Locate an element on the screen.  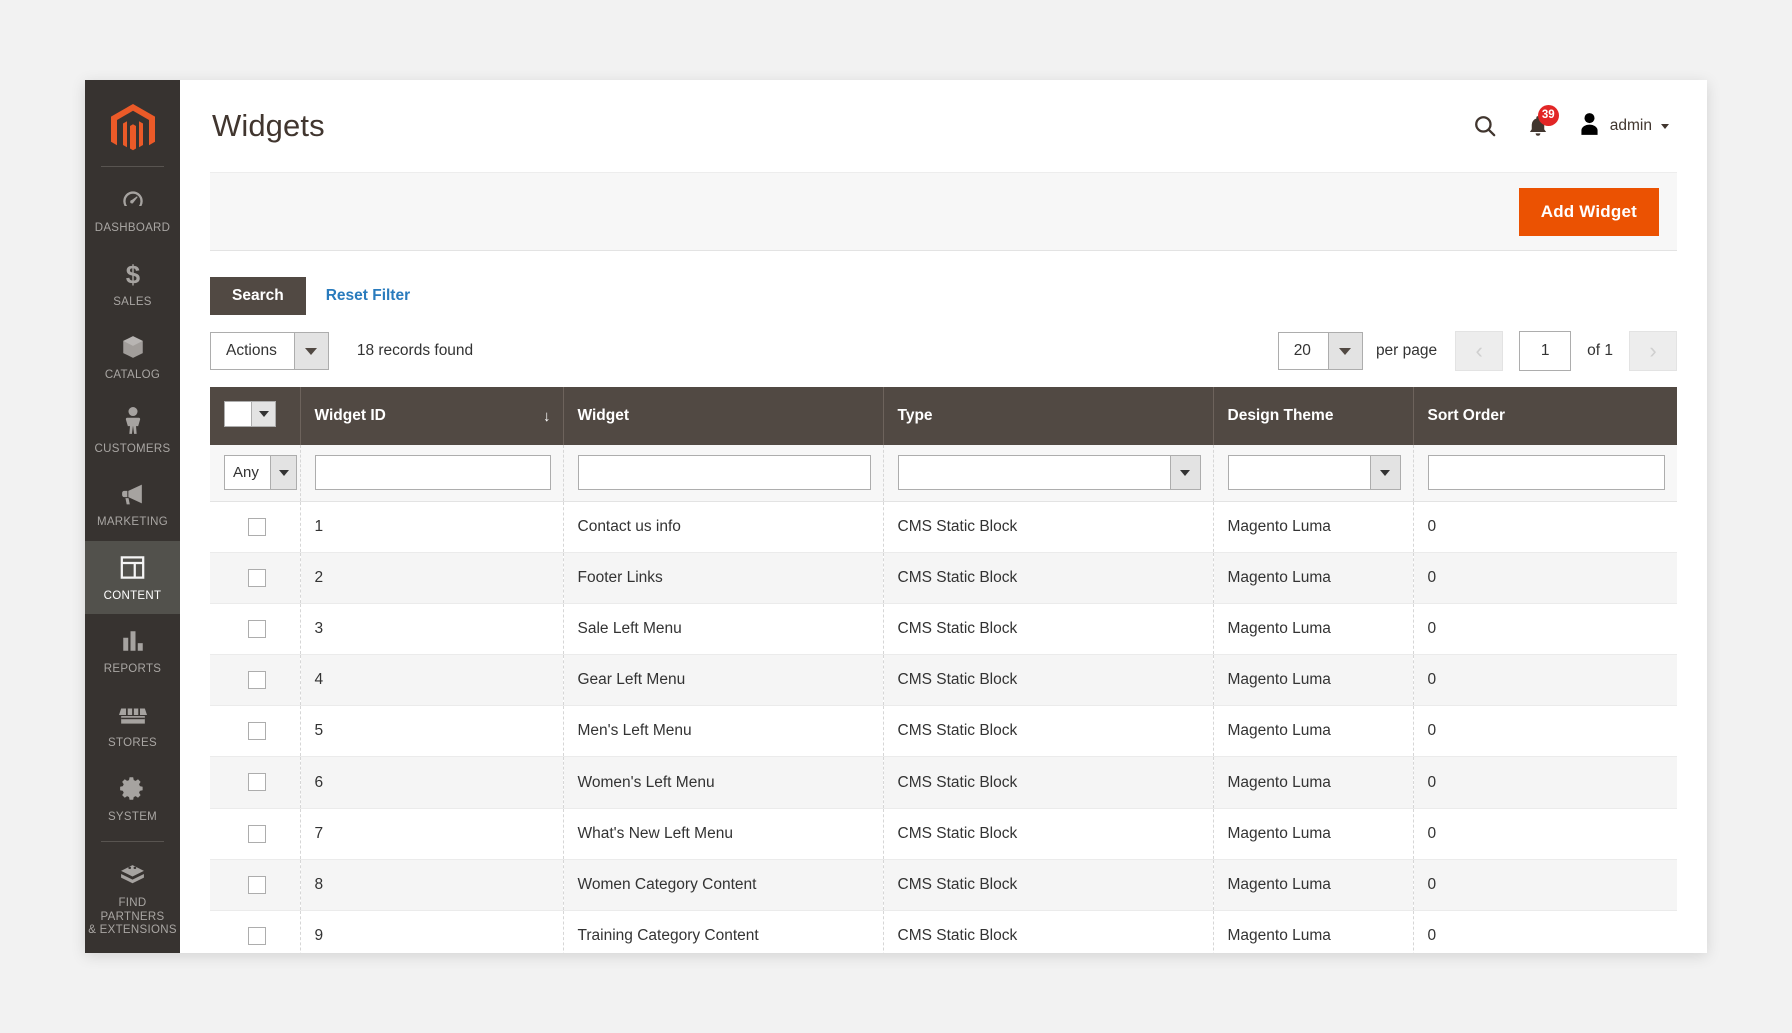
sidebar-item-sales: $ SALES is located at coordinates (132, 284).